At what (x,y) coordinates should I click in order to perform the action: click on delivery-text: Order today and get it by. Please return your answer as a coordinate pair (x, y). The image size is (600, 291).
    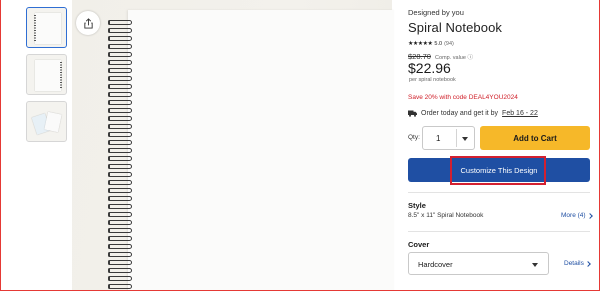
    Looking at the image, I should click on (460, 113).